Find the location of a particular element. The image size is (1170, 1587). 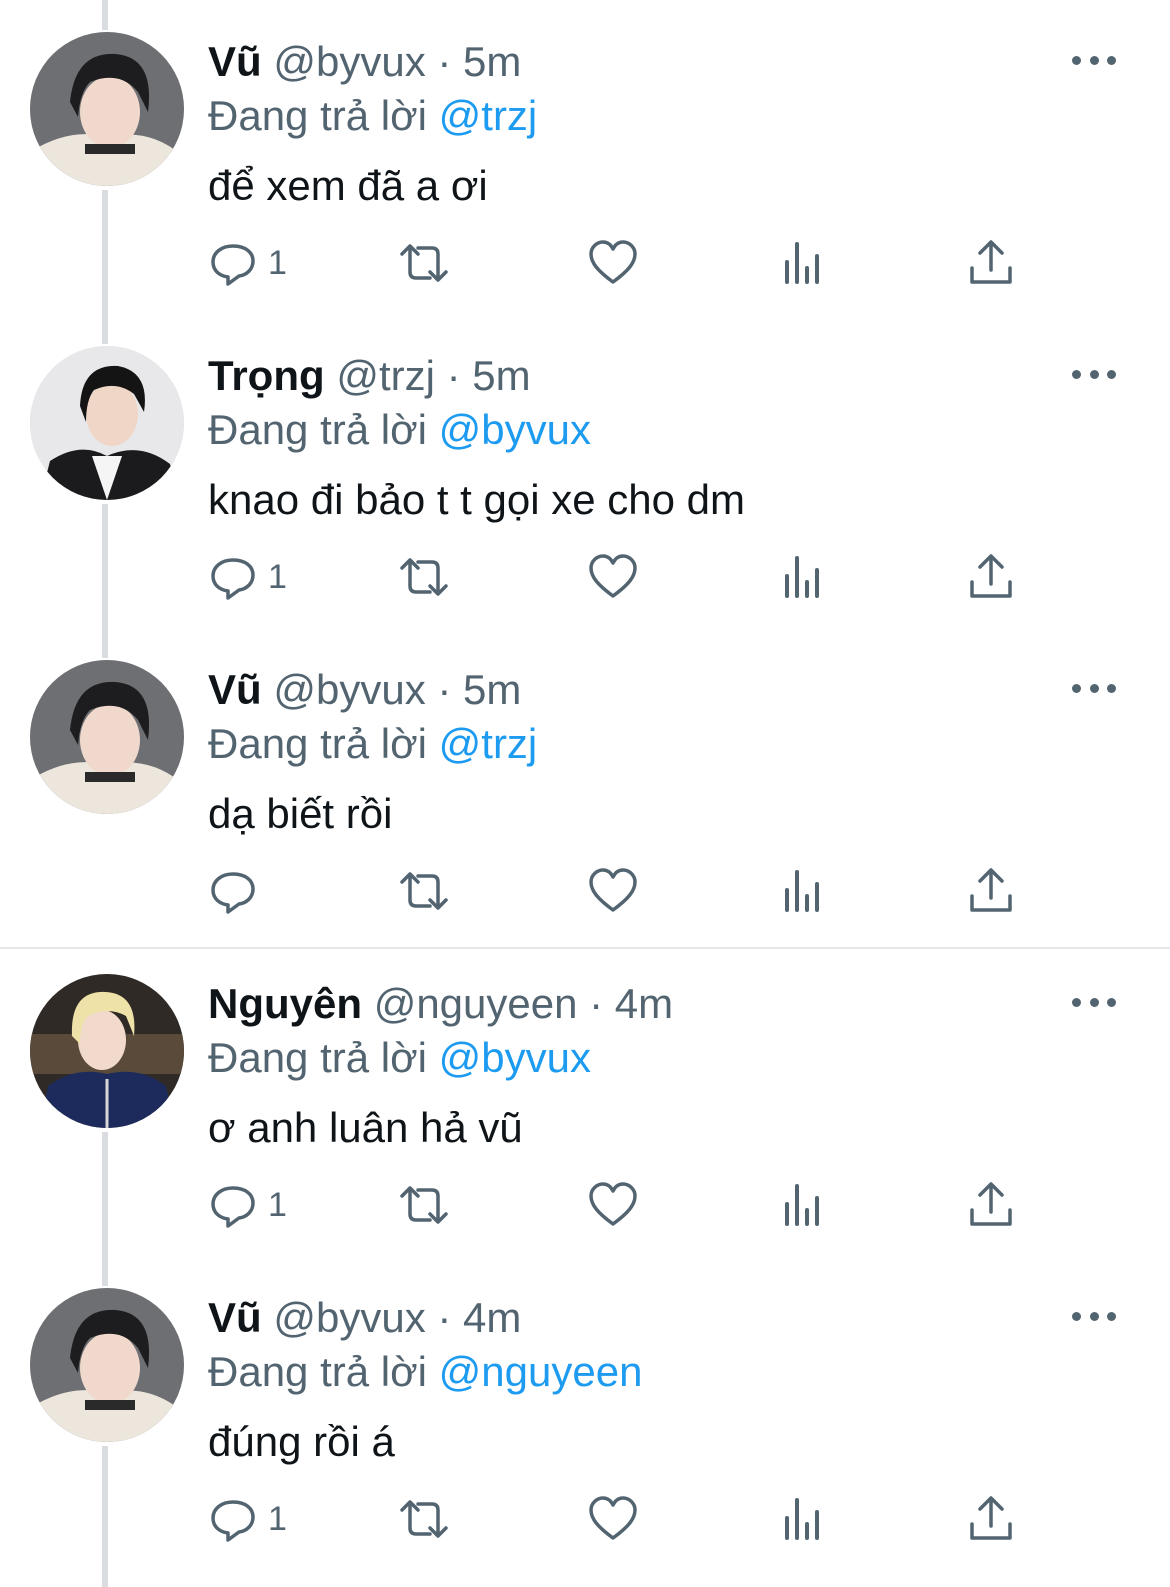

handle: @nguyeen is located at coordinates (476, 1003).